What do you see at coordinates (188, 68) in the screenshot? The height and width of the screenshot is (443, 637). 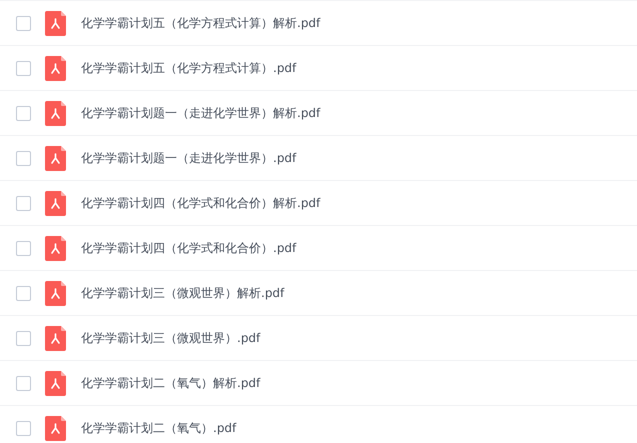 I see `file-name: 化学学霸计划五（化学方程式计算）.pdf` at bounding box center [188, 68].